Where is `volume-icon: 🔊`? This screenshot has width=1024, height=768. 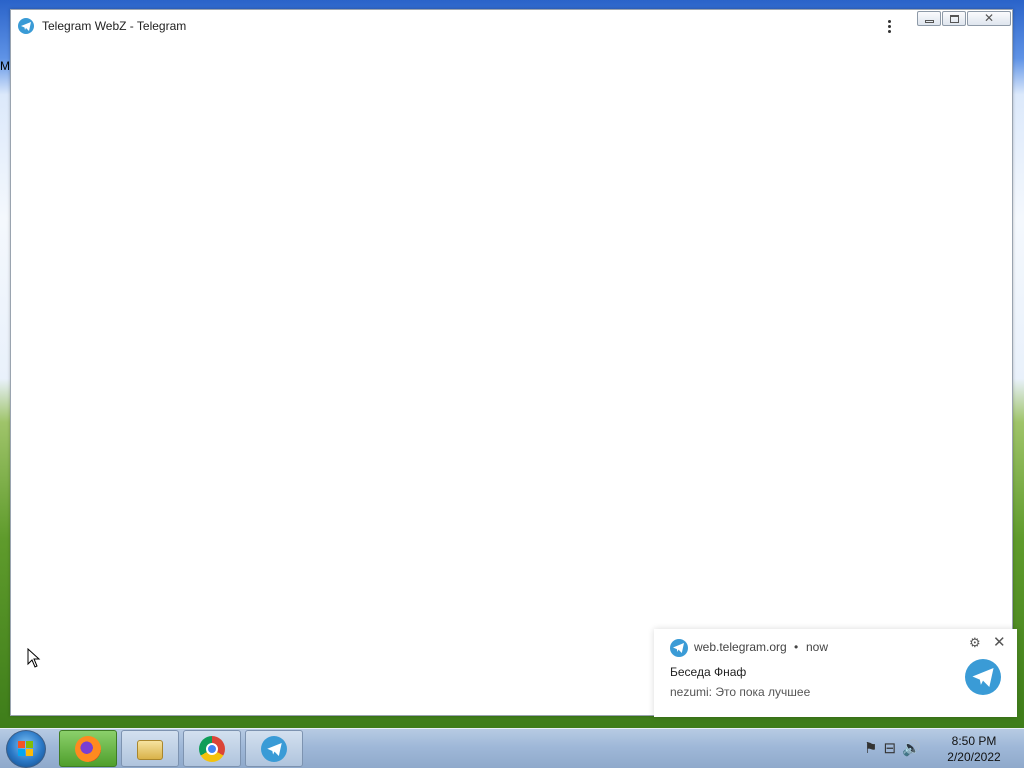 volume-icon: 🔊 is located at coordinates (911, 749).